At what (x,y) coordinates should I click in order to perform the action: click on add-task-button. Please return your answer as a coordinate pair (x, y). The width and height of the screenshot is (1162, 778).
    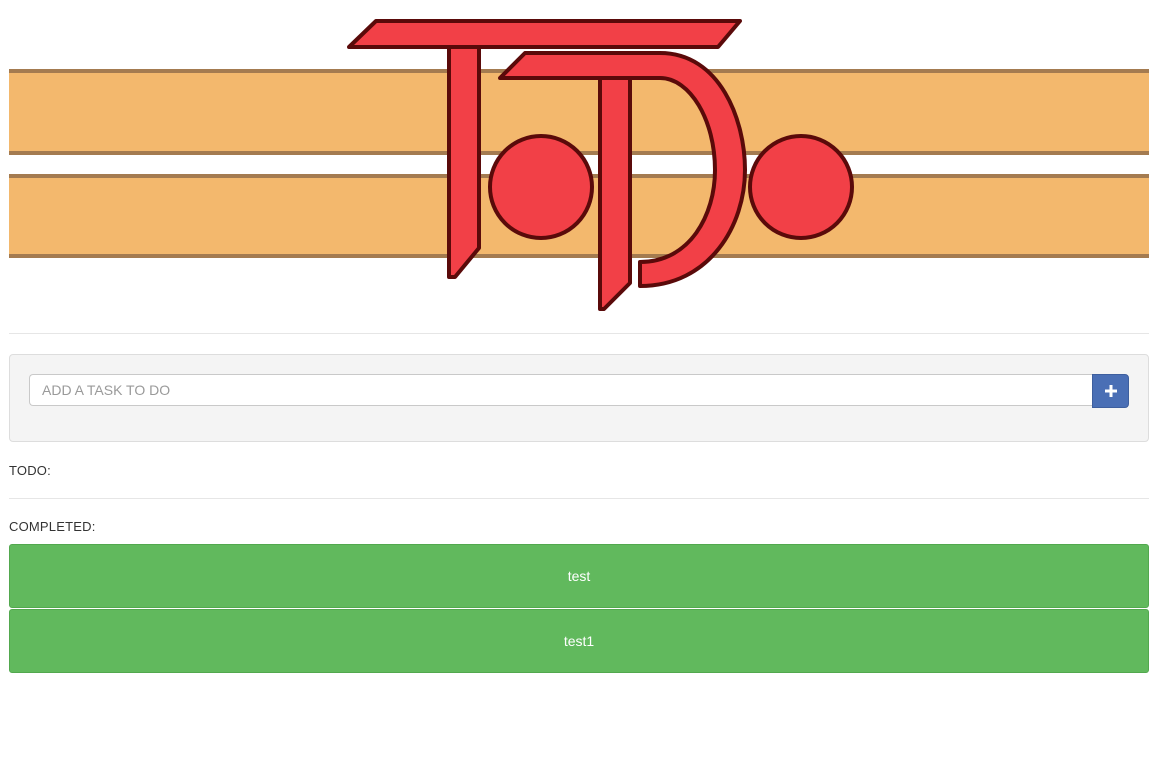
    Looking at the image, I should click on (1110, 391).